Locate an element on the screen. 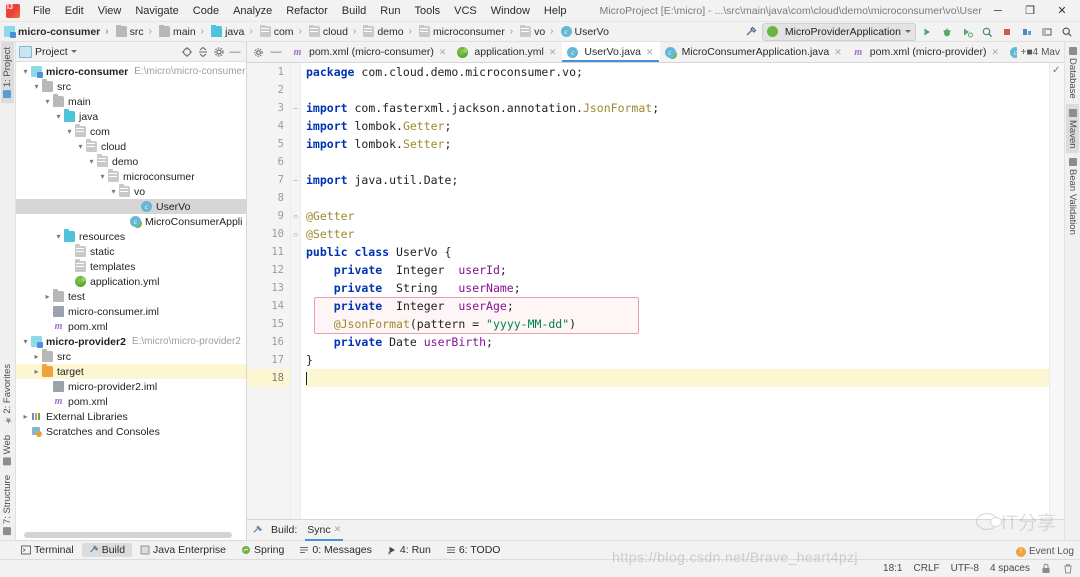 The image size is (1080, 577). tree-node-microconsumerappli: MicroConsumerAppli is located at coordinates (131, 221).